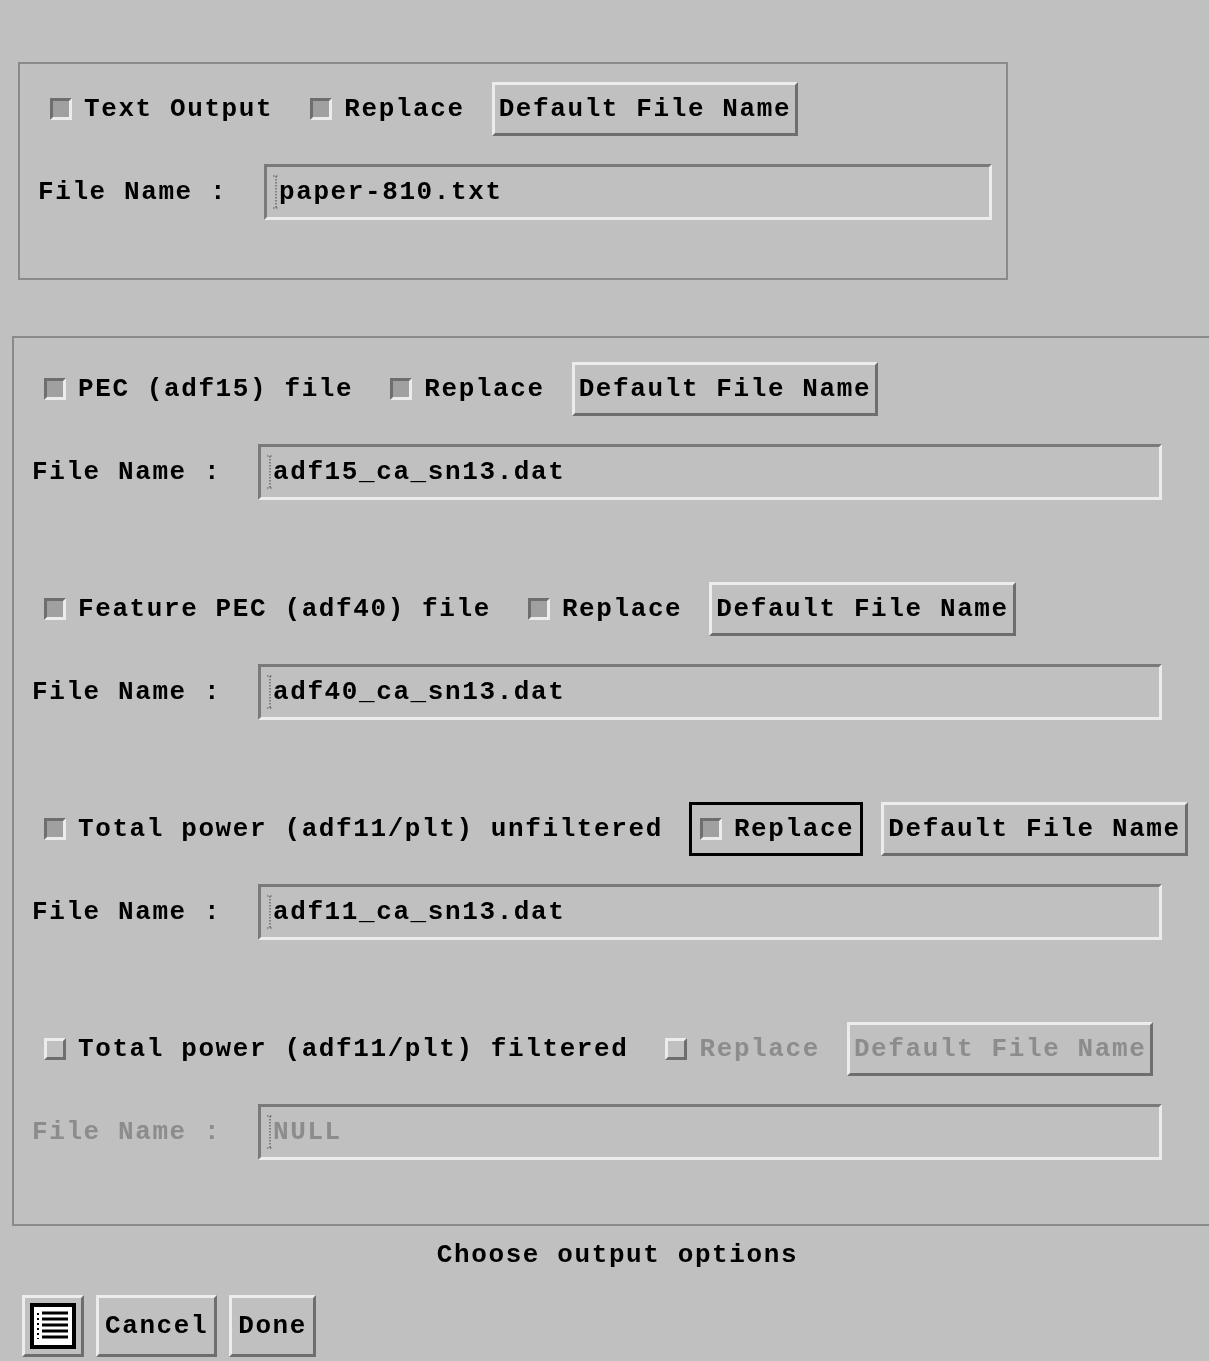 The height and width of the screenshot is (1361, 1209). I want to click on list-icon, so click(53, 1326).